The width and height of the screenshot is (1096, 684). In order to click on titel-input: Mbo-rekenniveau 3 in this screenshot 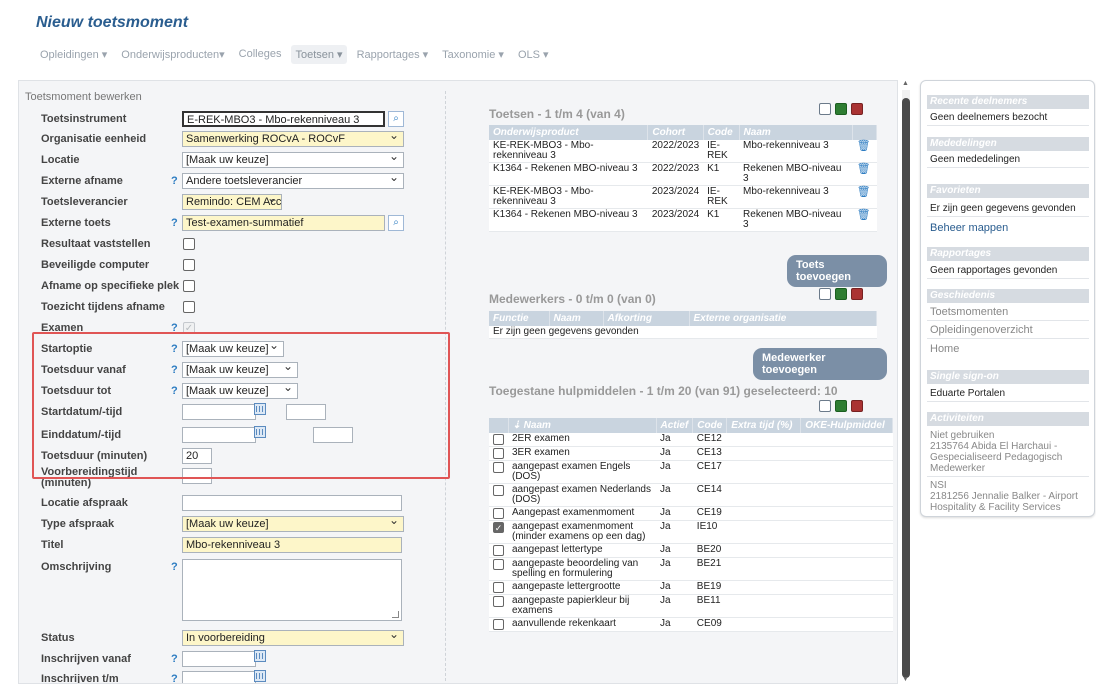, I will do `click(292, 545)`.